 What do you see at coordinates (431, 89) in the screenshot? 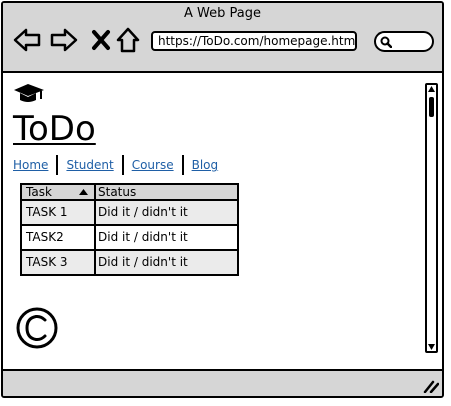
I see `scroll-up-arrow-icon` at bounding box center [431, 89].